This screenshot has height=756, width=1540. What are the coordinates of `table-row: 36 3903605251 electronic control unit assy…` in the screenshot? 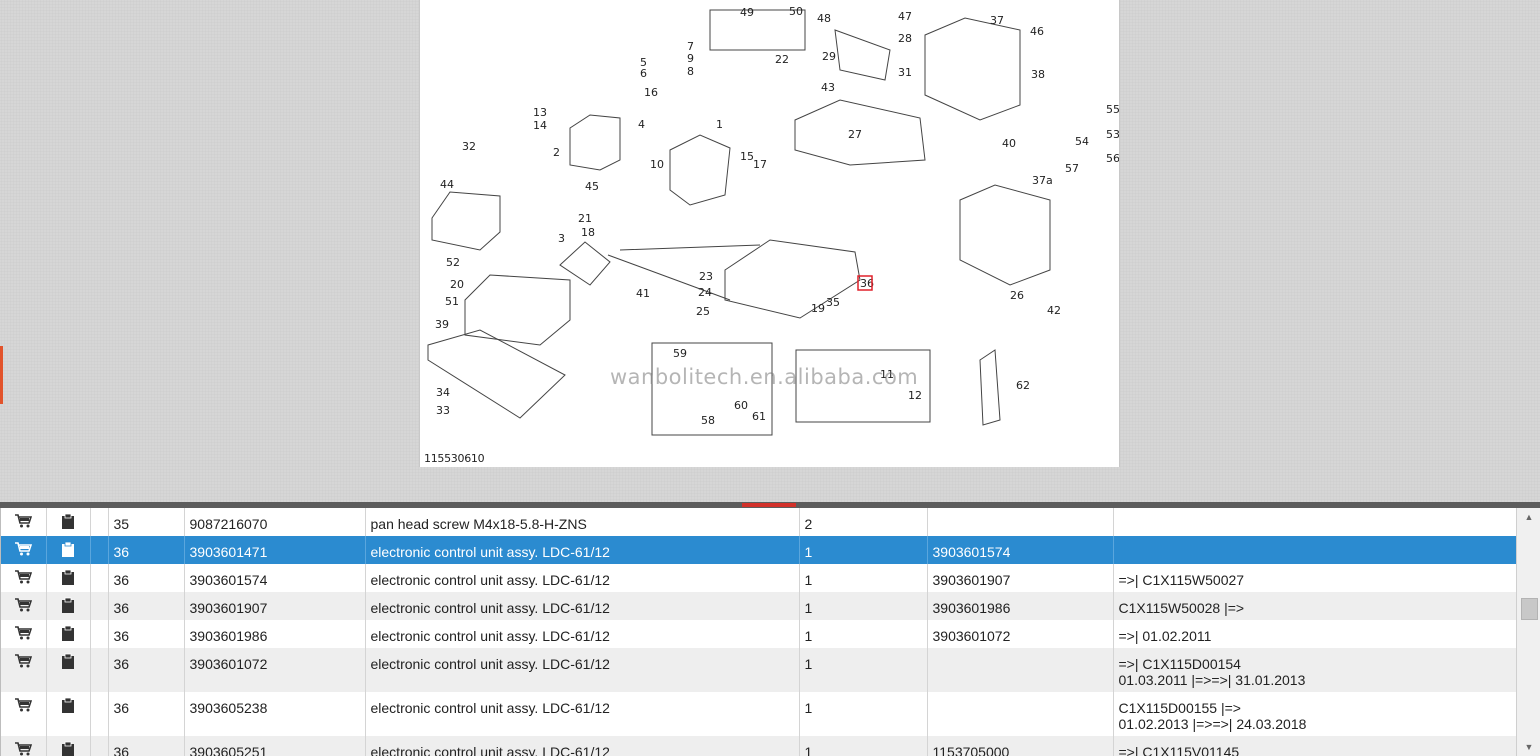 It's located at (759, 746).